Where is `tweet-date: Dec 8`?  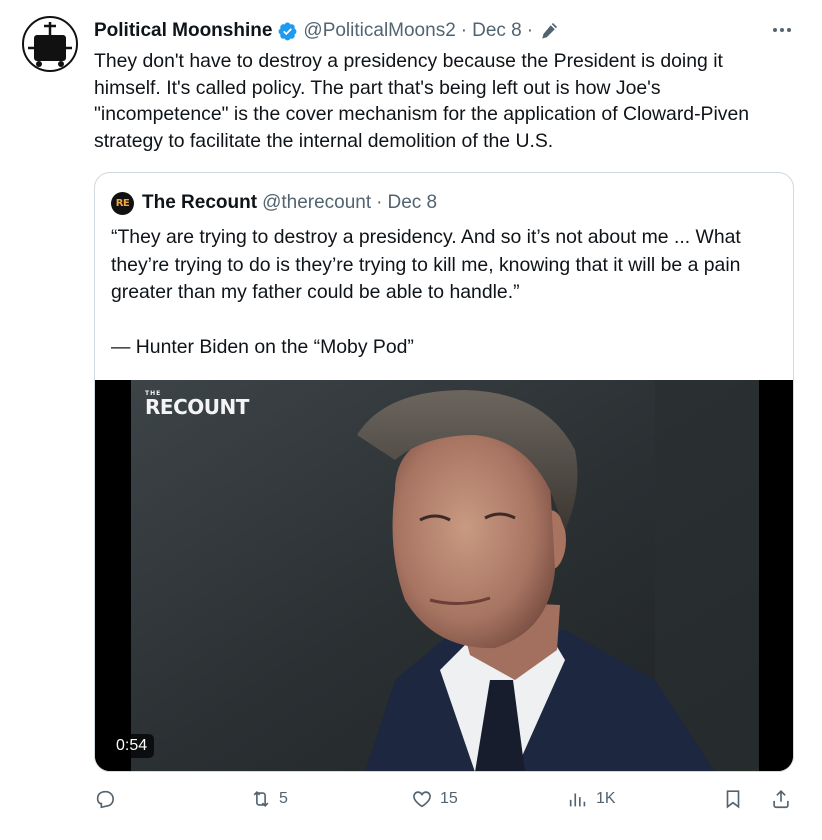 tweet-date: Dec 8 is located at coordinates (497, 31).